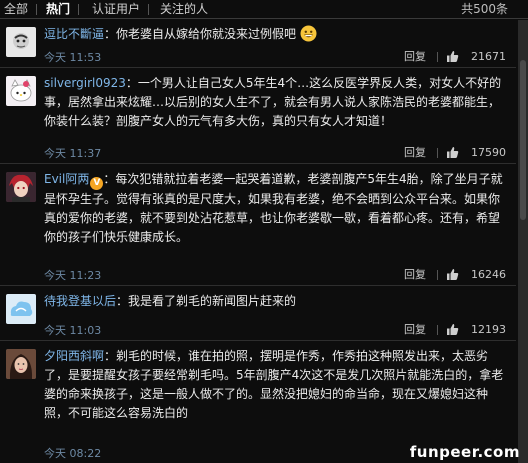 The image size is (528, 463). What do you see at coordinates (200, 34) in the screenshot?
I see `comment-text: ：你老婆自从嫁给你就没来过例假吧` at bounding box center [200, 34].